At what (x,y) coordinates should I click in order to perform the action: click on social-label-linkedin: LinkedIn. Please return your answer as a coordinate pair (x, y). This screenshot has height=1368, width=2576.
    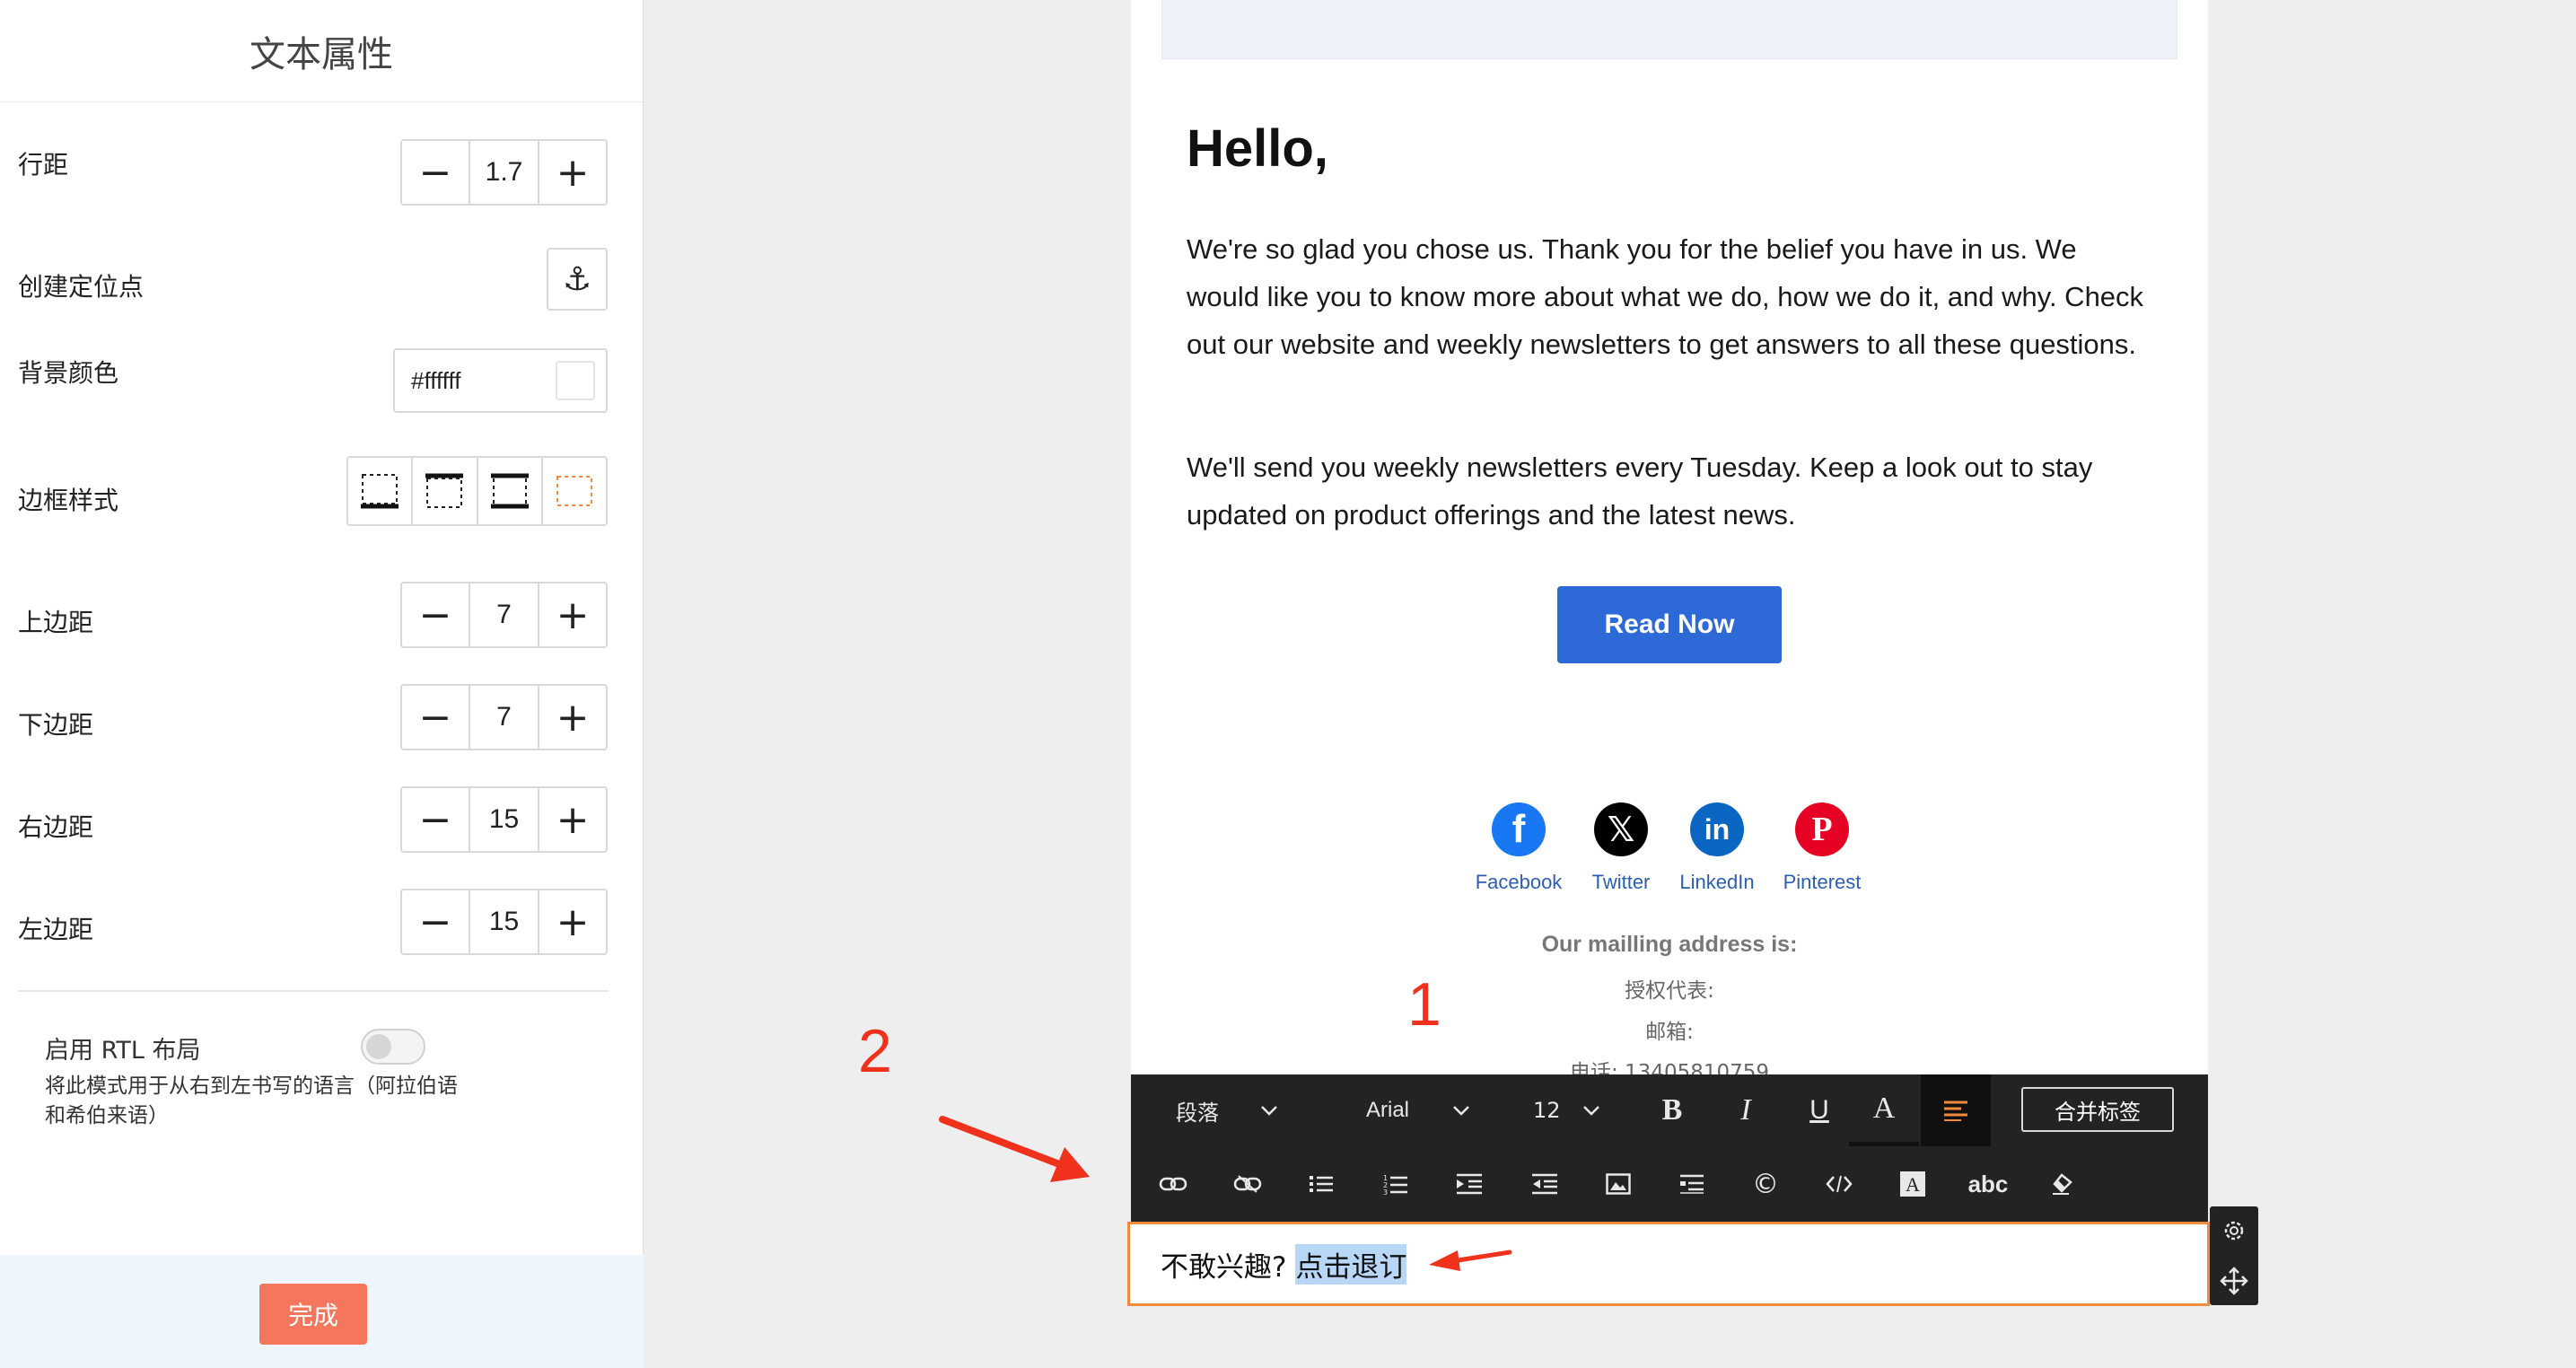
    Looking at the image, I should click on (1717, 882).